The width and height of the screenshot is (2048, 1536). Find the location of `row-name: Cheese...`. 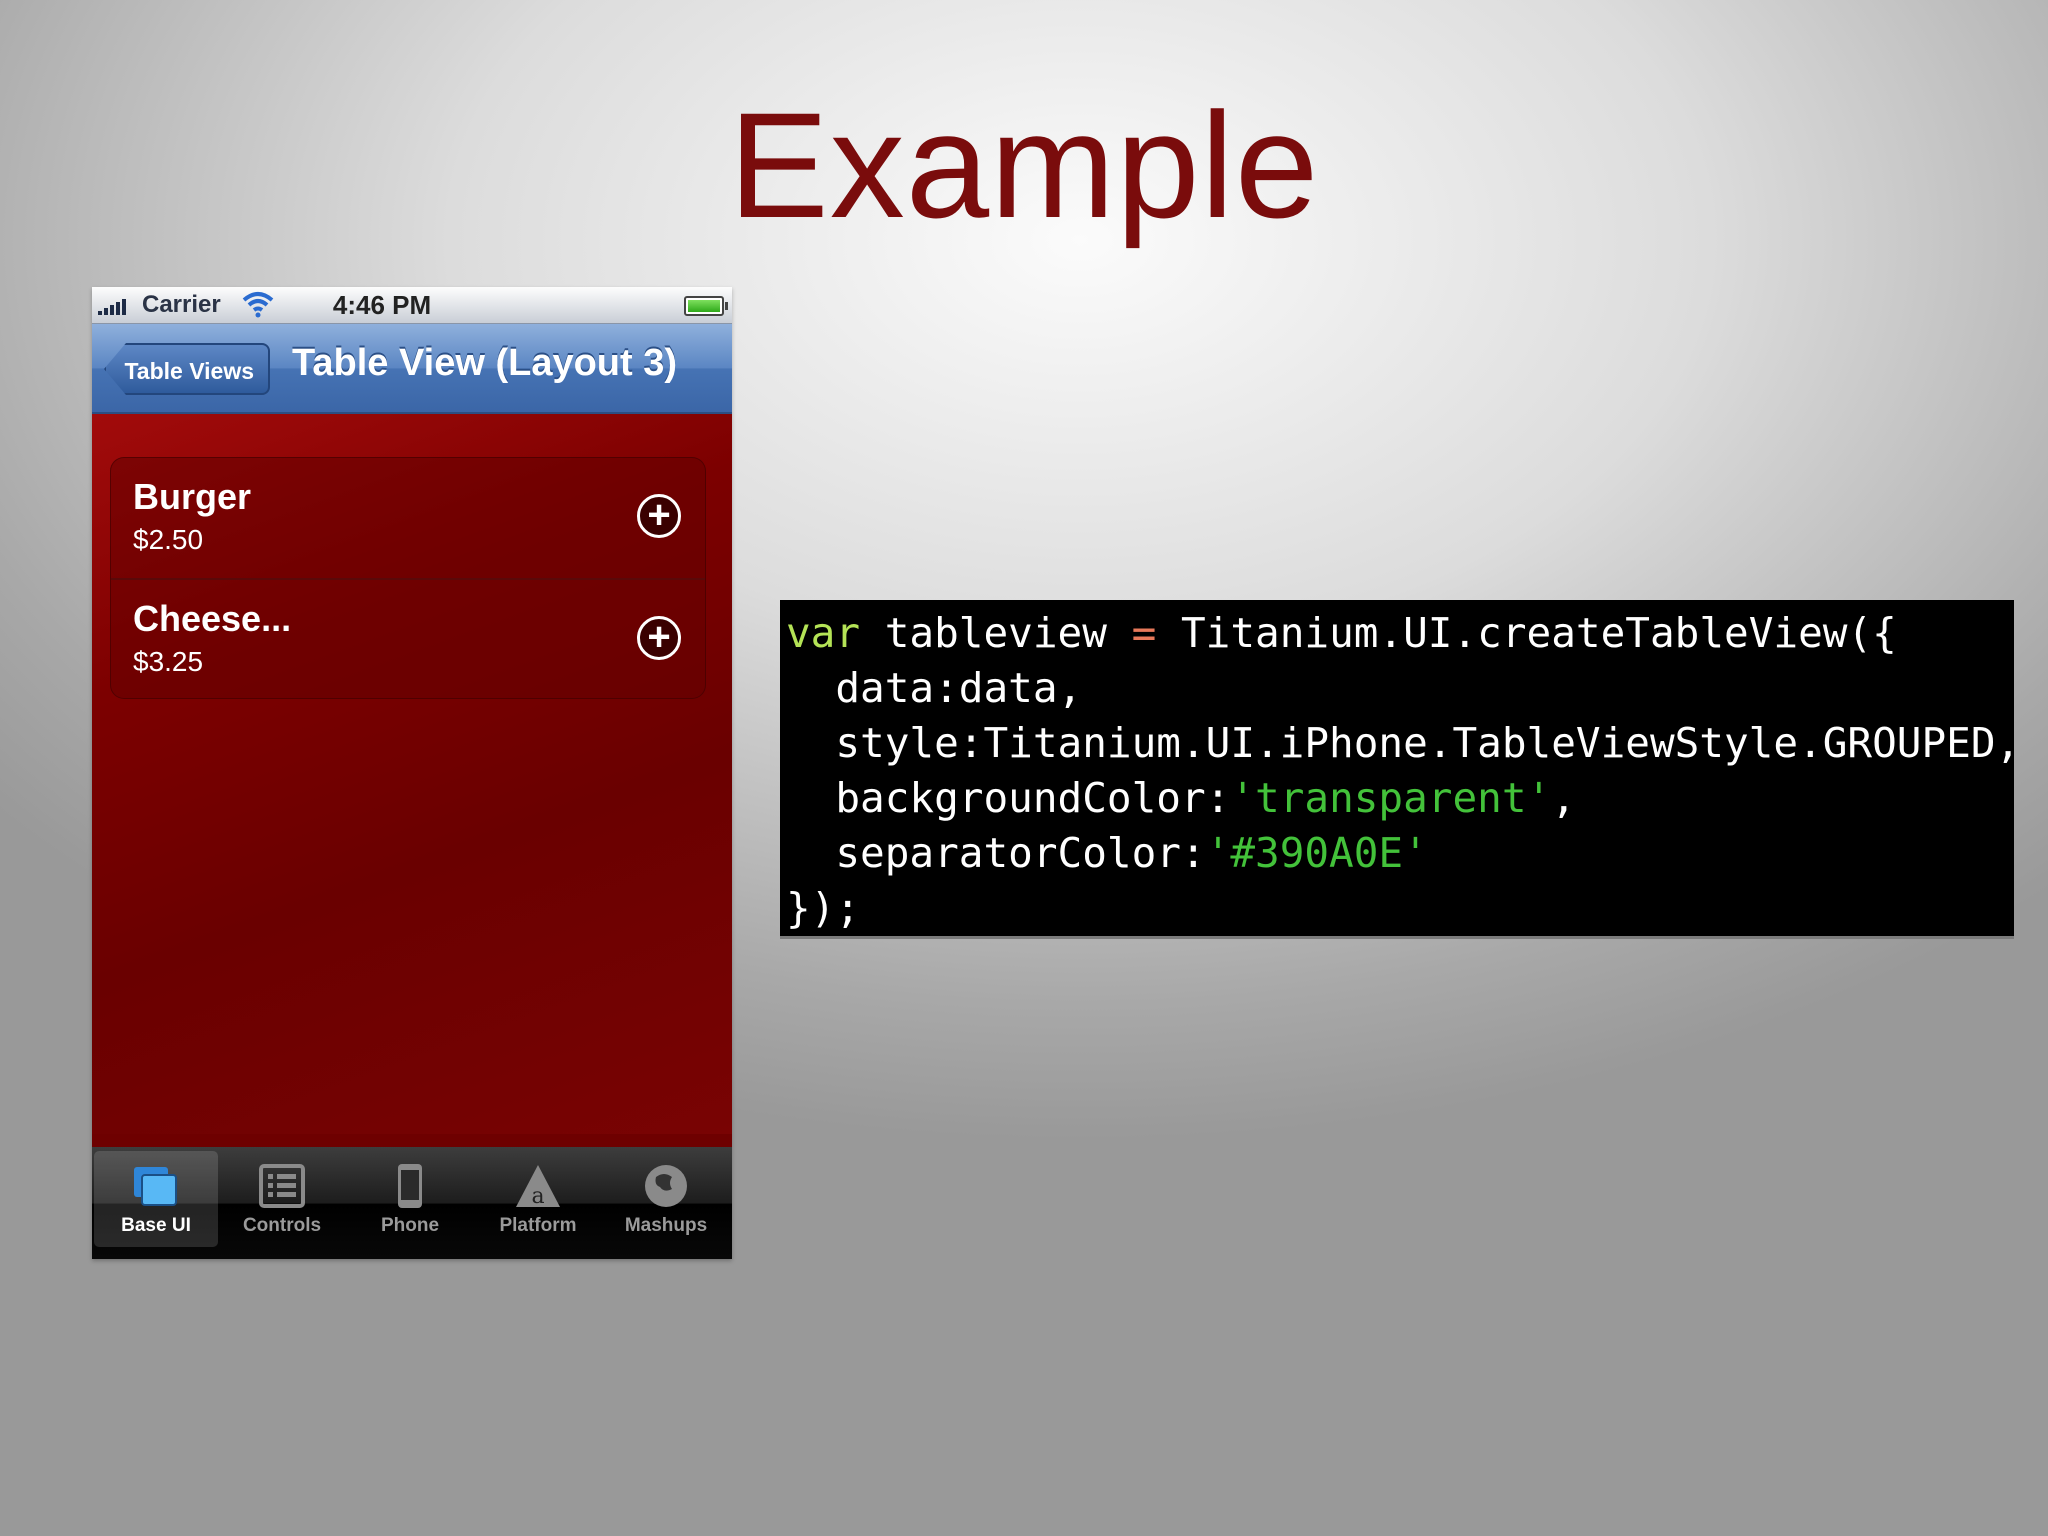

row-name: Cheese... is located at coordinates (212, 618).